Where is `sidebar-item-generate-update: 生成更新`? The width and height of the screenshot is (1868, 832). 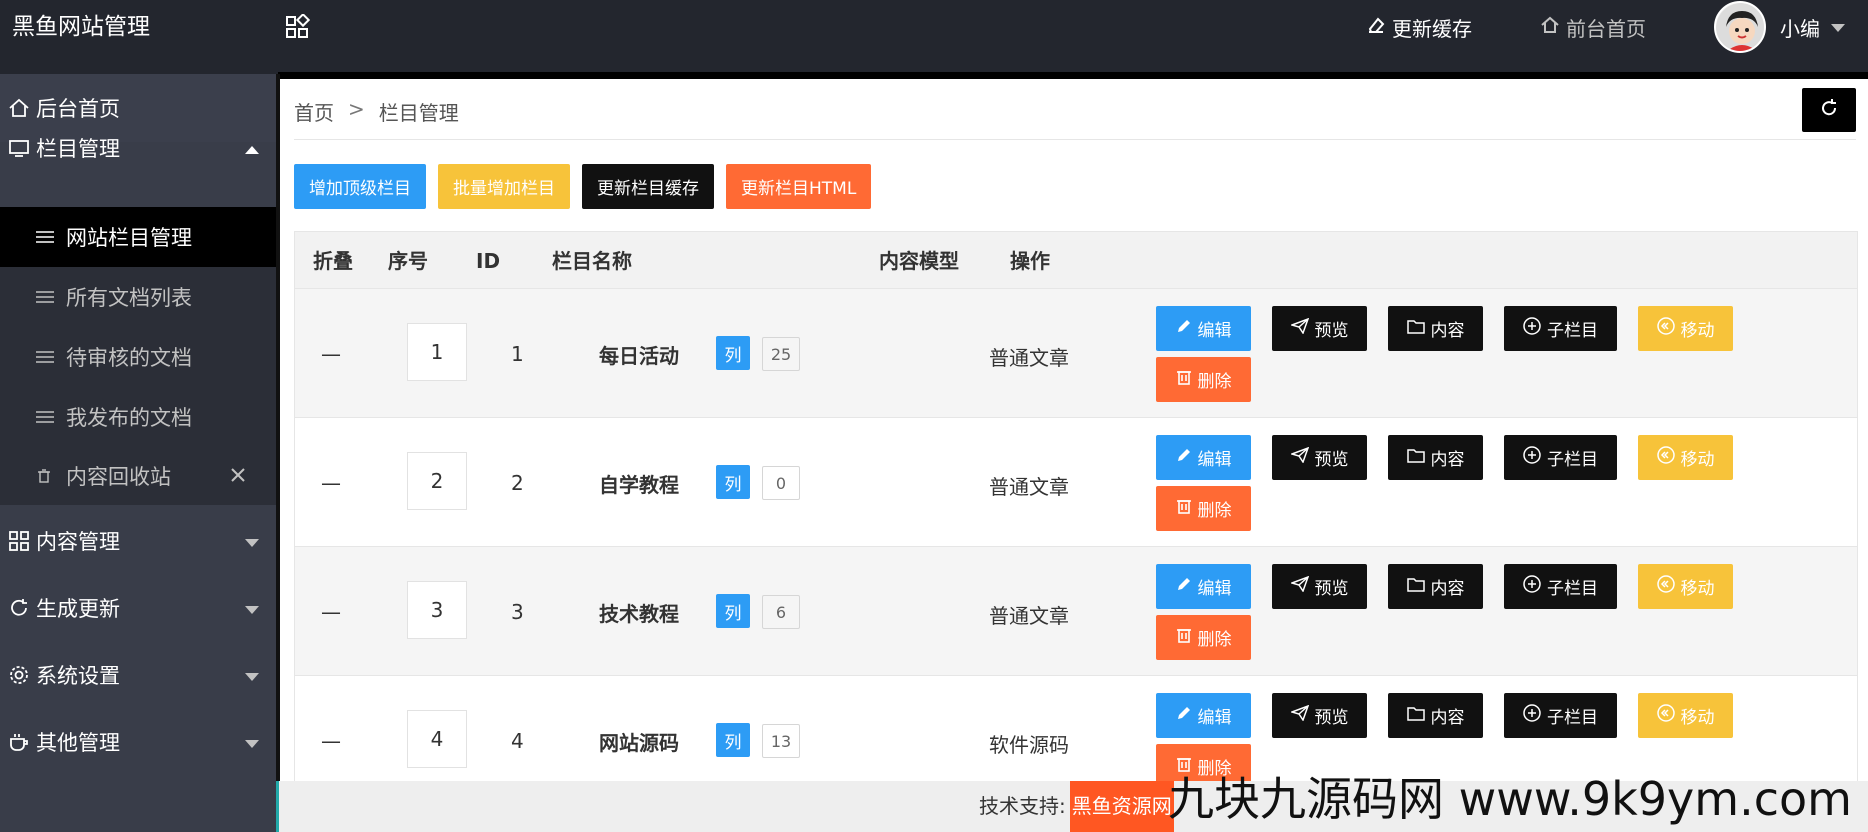
sidebar-item-generate-update: 生成更新 is located at coordinates (138, 608).